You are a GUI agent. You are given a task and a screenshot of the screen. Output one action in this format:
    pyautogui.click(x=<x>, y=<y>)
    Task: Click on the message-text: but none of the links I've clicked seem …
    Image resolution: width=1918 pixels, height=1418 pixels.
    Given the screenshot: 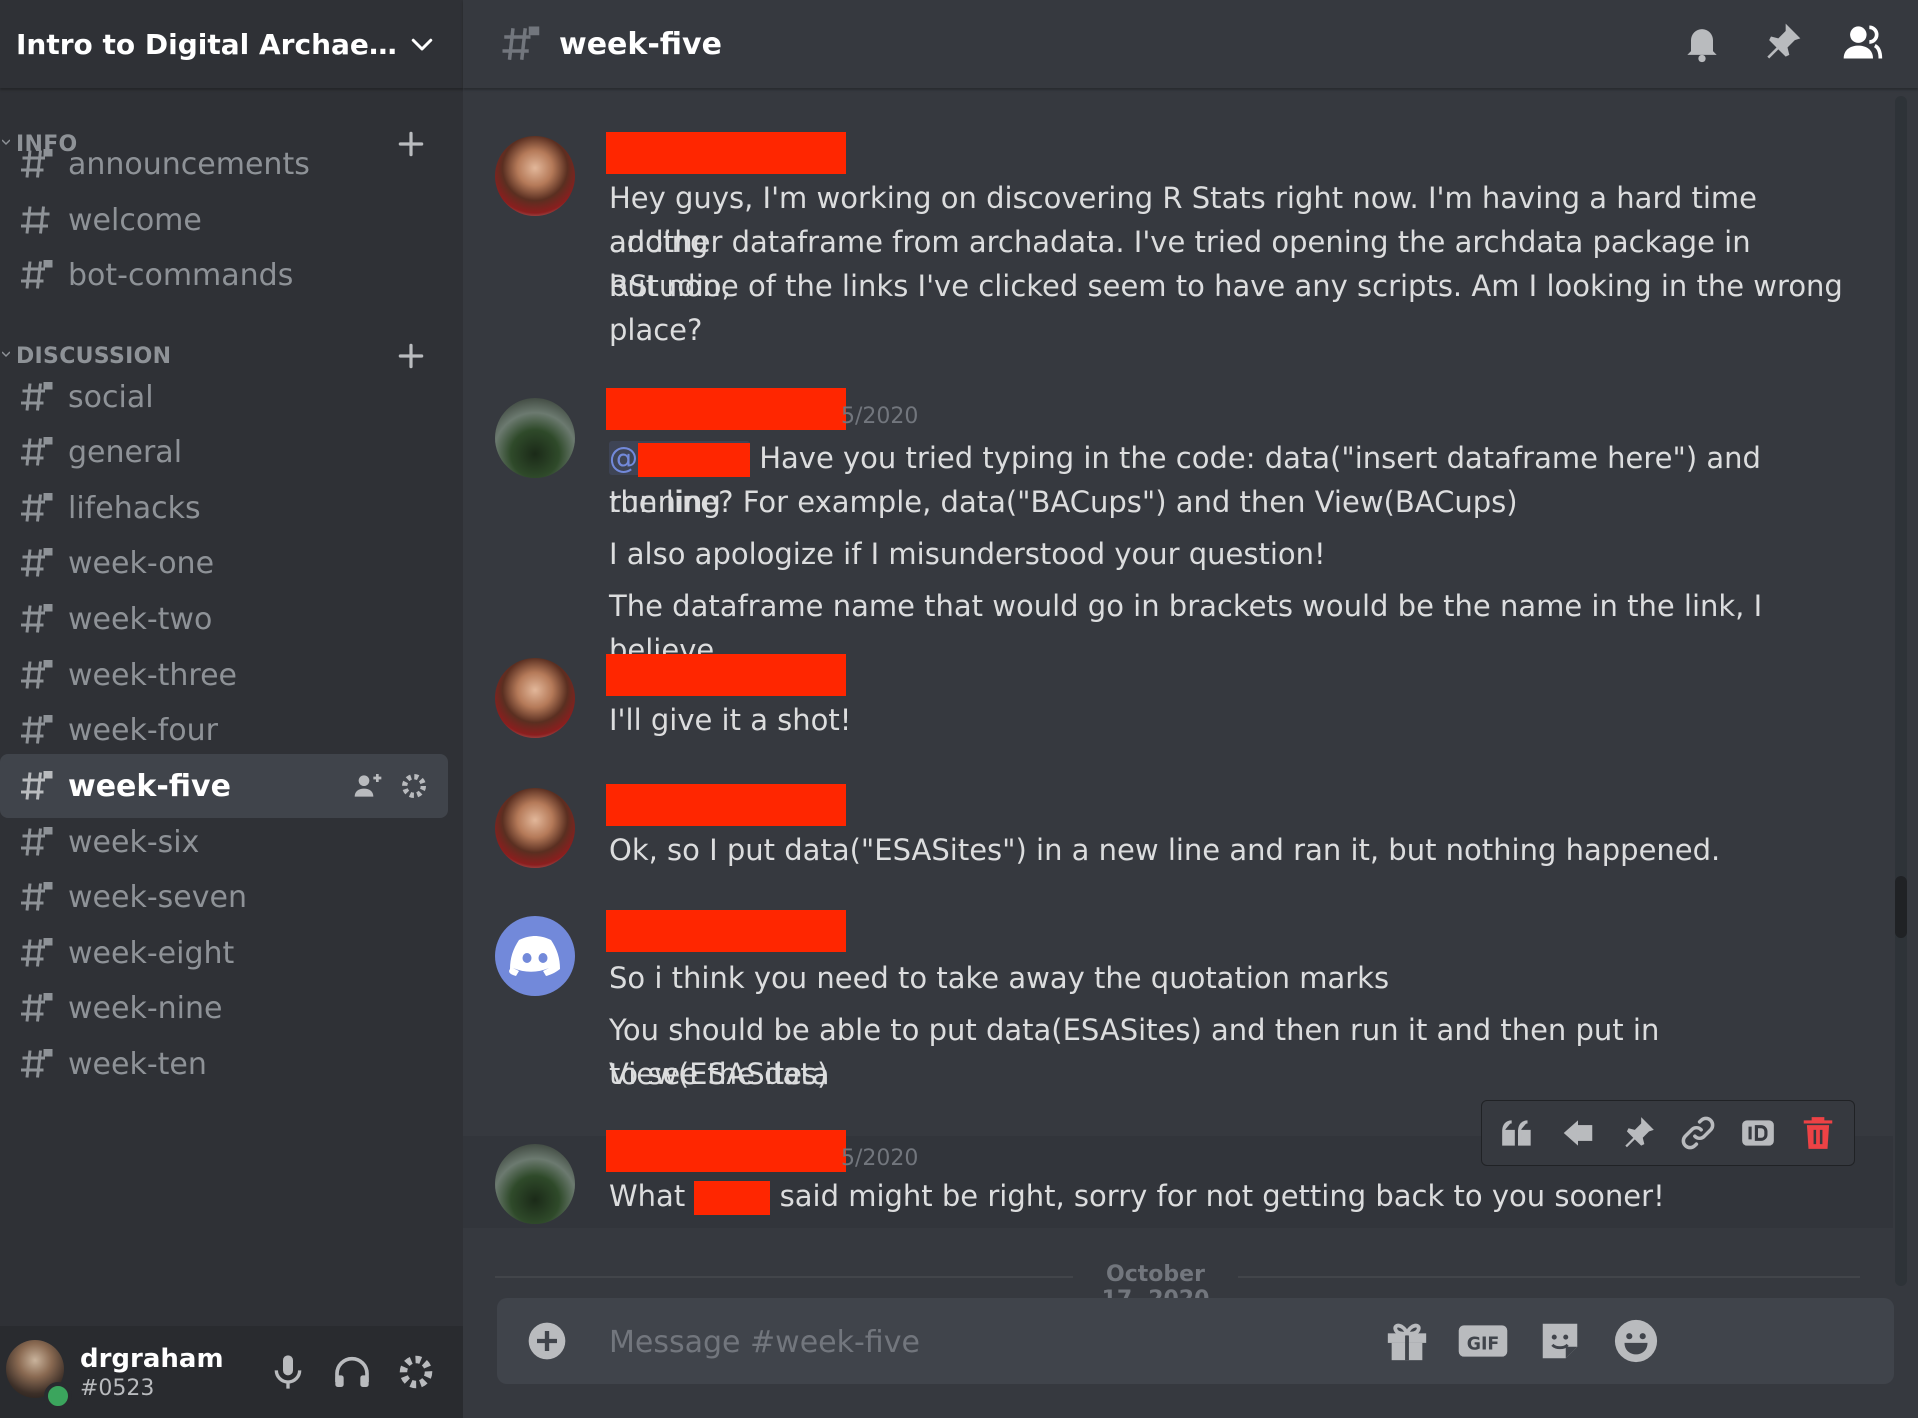 What is the action you would take?
    pyautogui.click(x=1226, y=286)
    